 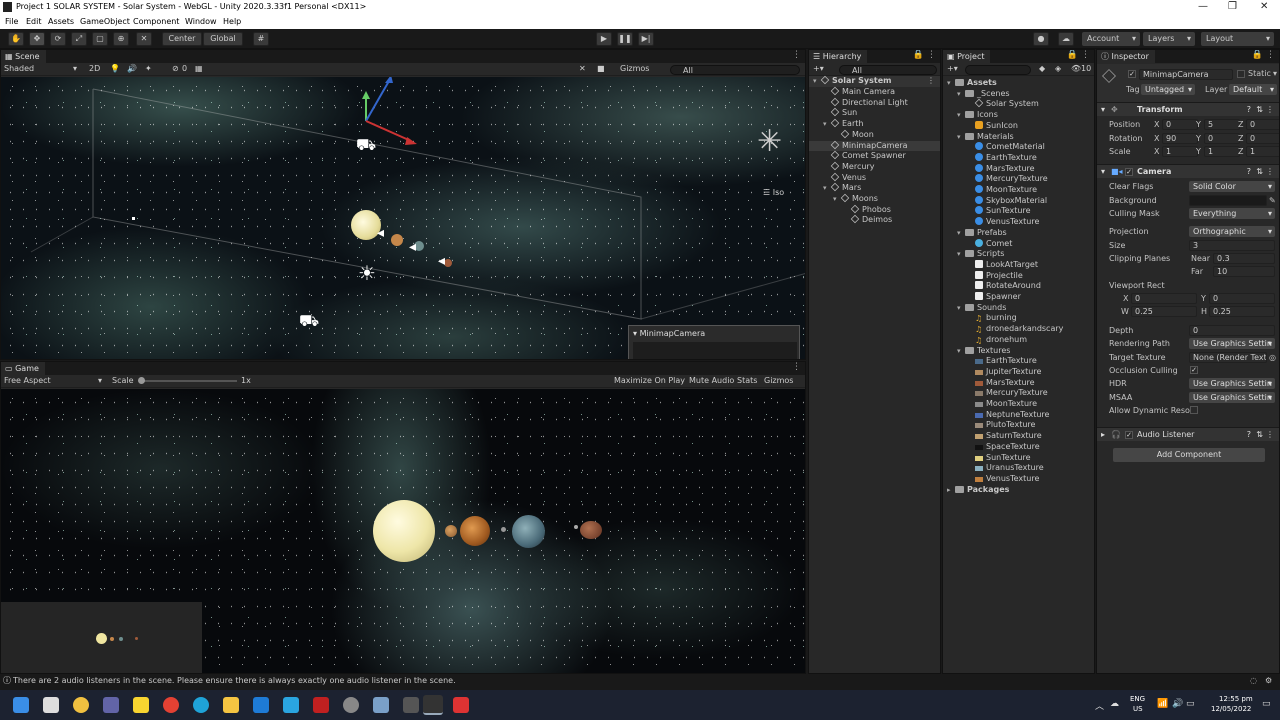 I want to click on depth-field: 0, so click(x=1232, y=330).